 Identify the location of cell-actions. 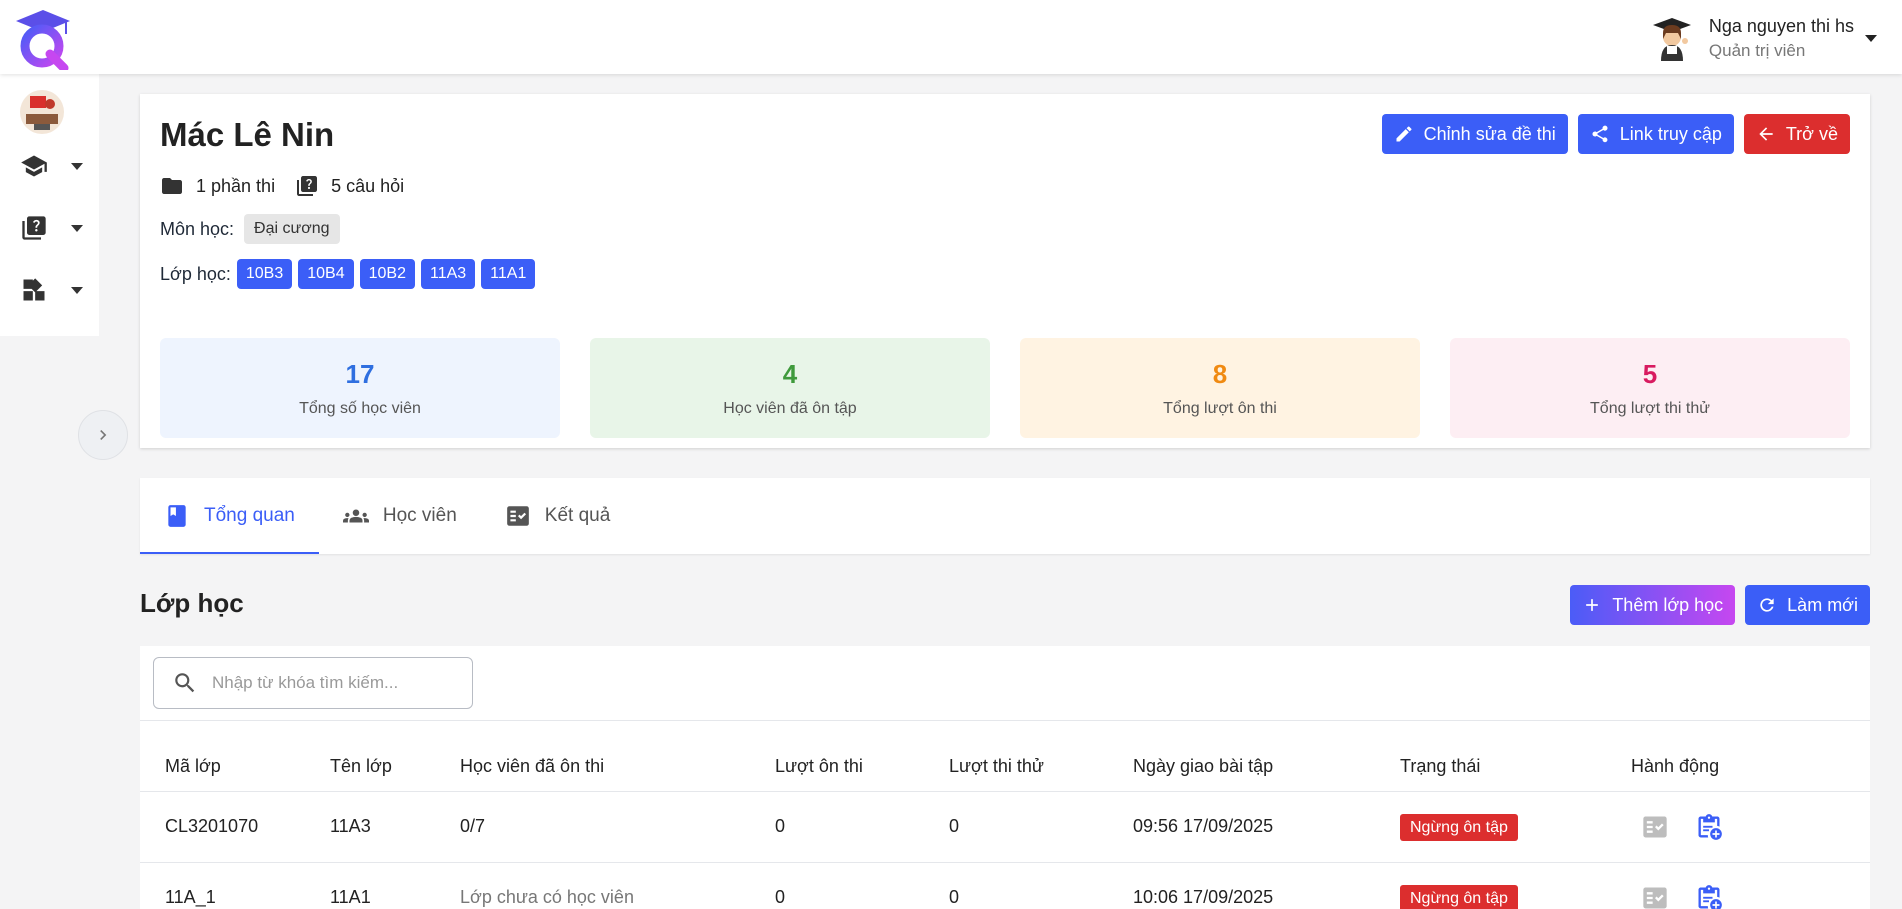
(1750, 885).